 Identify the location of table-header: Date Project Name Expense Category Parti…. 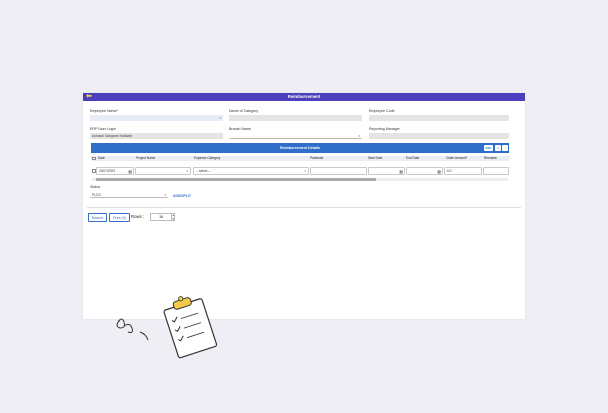
(300, 158).